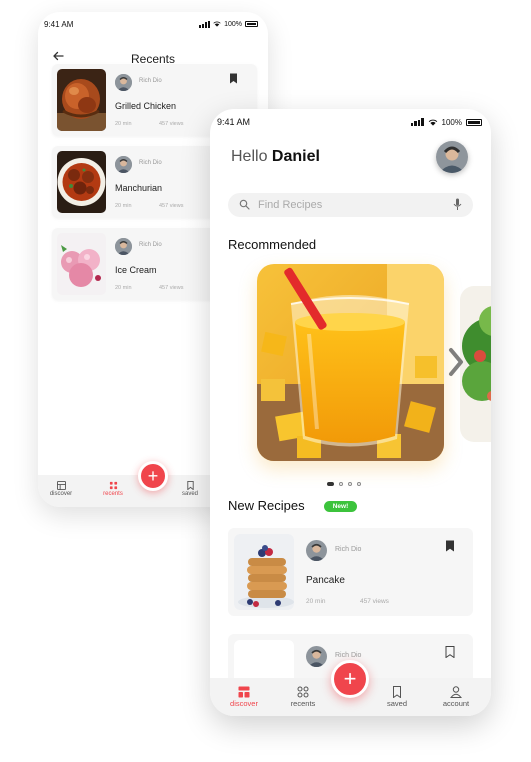 The image size is (531, 762). I want to click on recommended-card, so click(350, 362).